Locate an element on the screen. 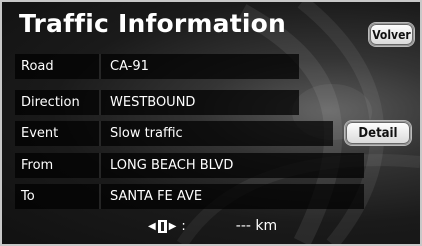 This screenshot has height=246, width=422. right-arrow-icon: ▶ is located at coordinates (172, 226).